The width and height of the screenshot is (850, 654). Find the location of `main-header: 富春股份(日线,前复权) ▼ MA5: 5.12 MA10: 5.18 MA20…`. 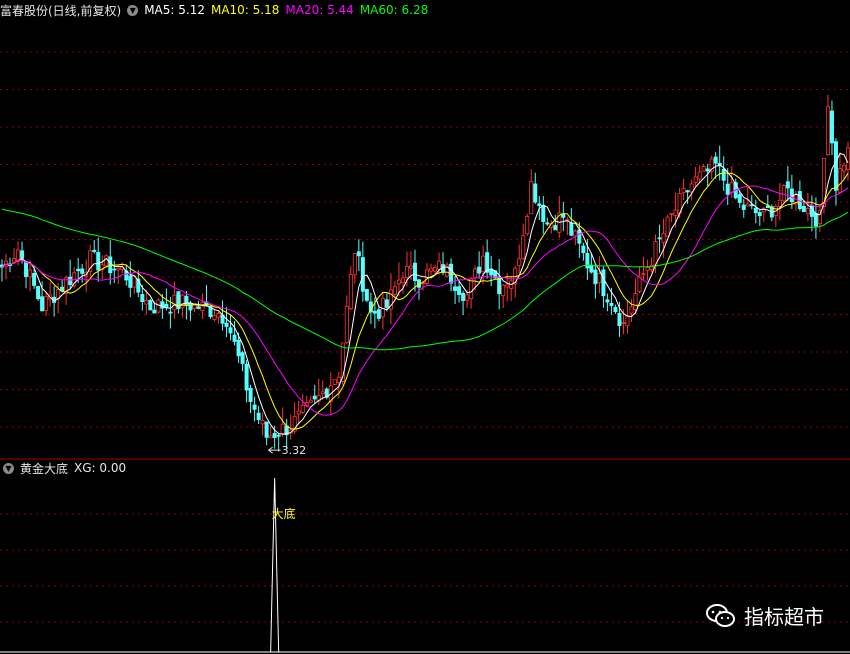

main-header: 富春股份(日线,前复权) ▼ MA5: 5.12 MA10: 5.18 MA20… is located at coordinates (217, 10).